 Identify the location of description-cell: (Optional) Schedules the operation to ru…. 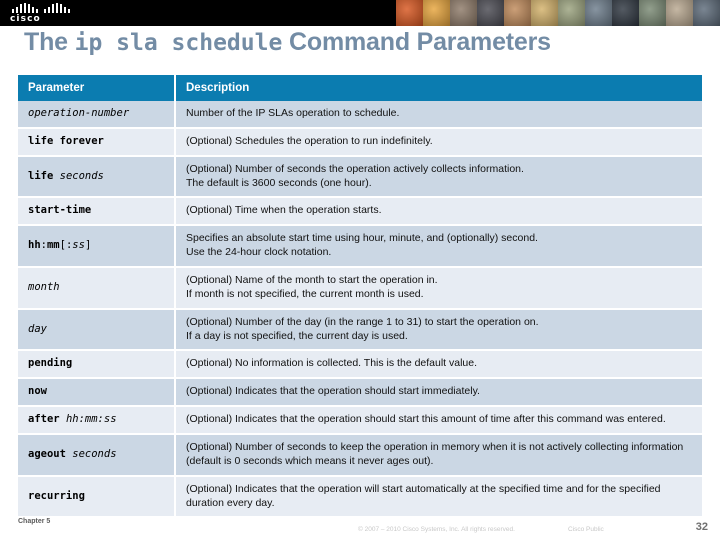
(438, 142).